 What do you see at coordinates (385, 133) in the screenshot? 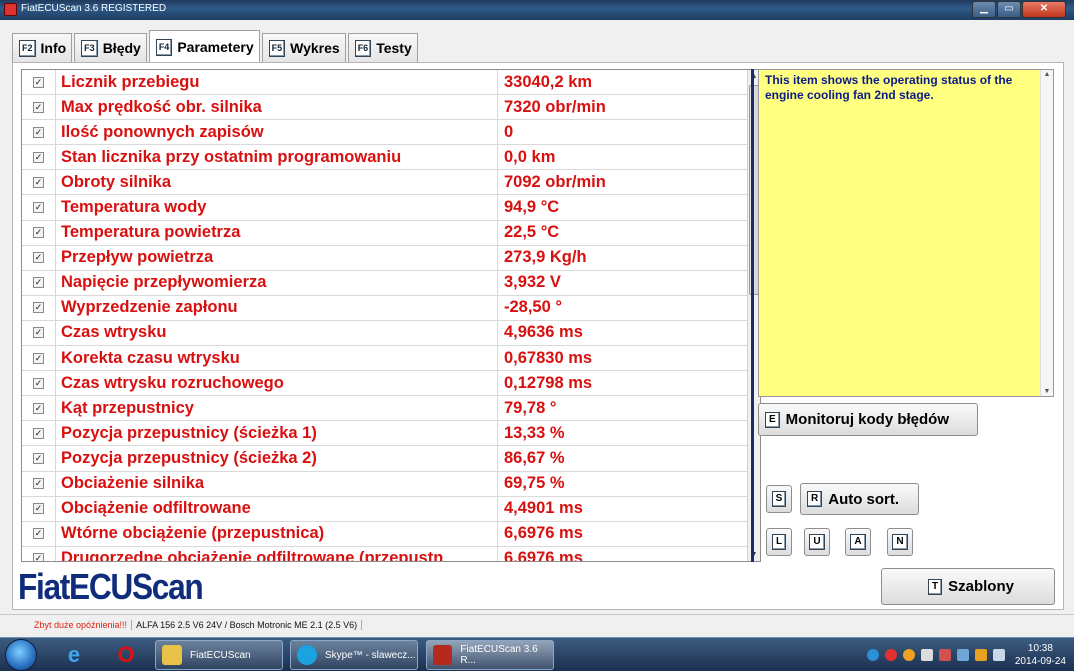
I see `parameter-row: ✓ Ilość ponownych zapisów 0` at bounding box center [385, 133].